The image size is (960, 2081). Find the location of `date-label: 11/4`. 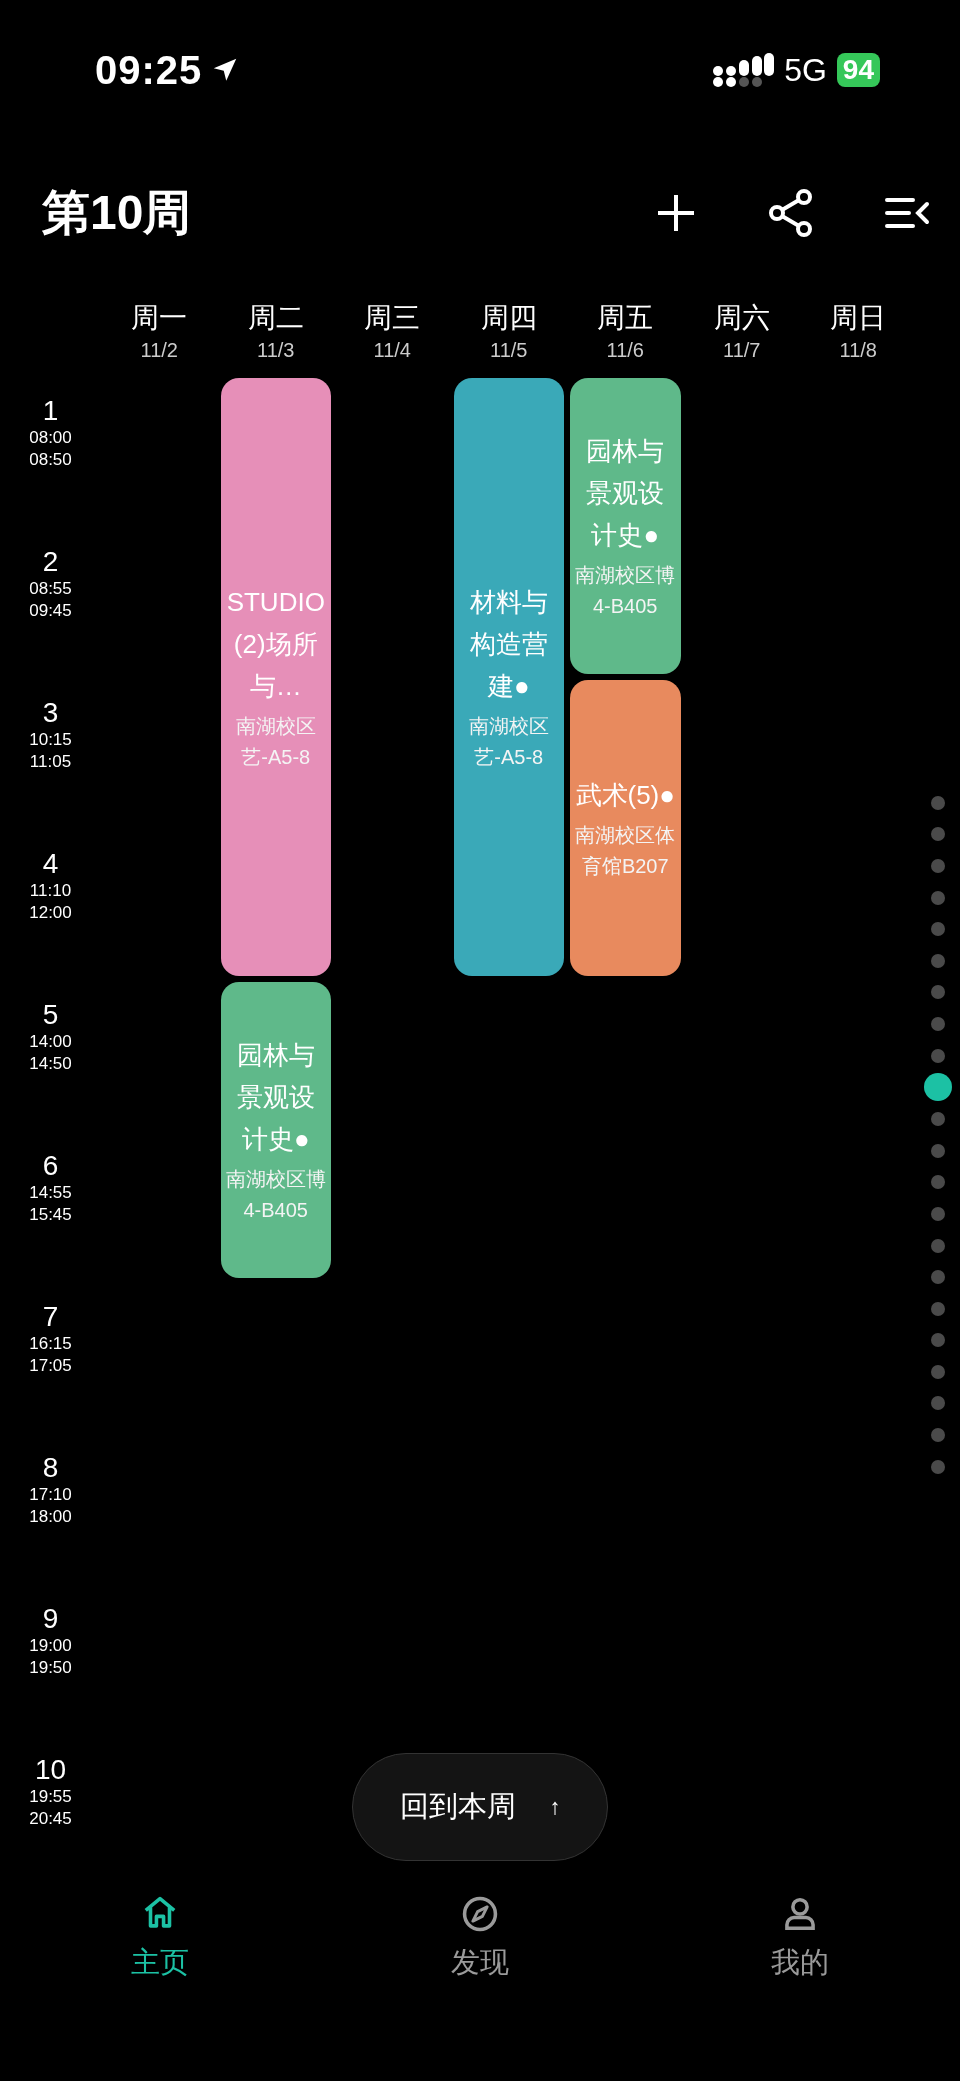

date-label: 11/4 is located at coordinates (392, 350).